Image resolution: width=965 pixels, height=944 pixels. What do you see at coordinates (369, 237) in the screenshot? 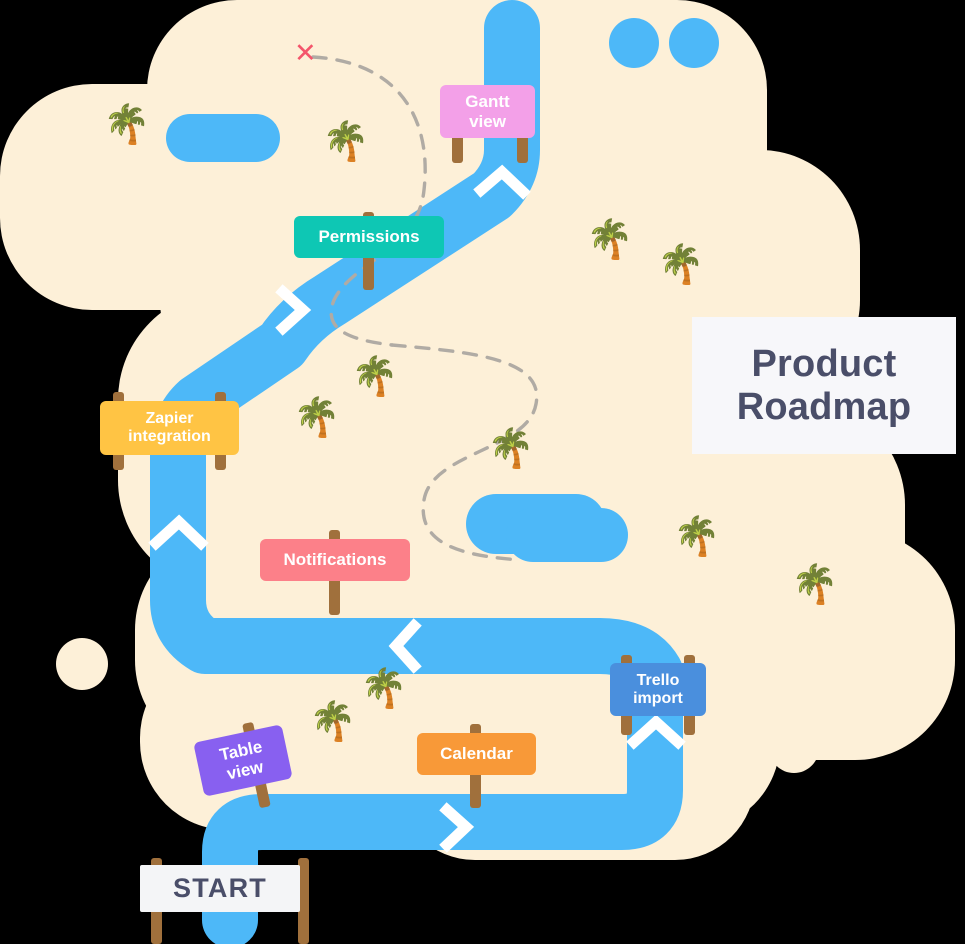
I see `signpost-board: Permissions` at bounding box center [369, 237].